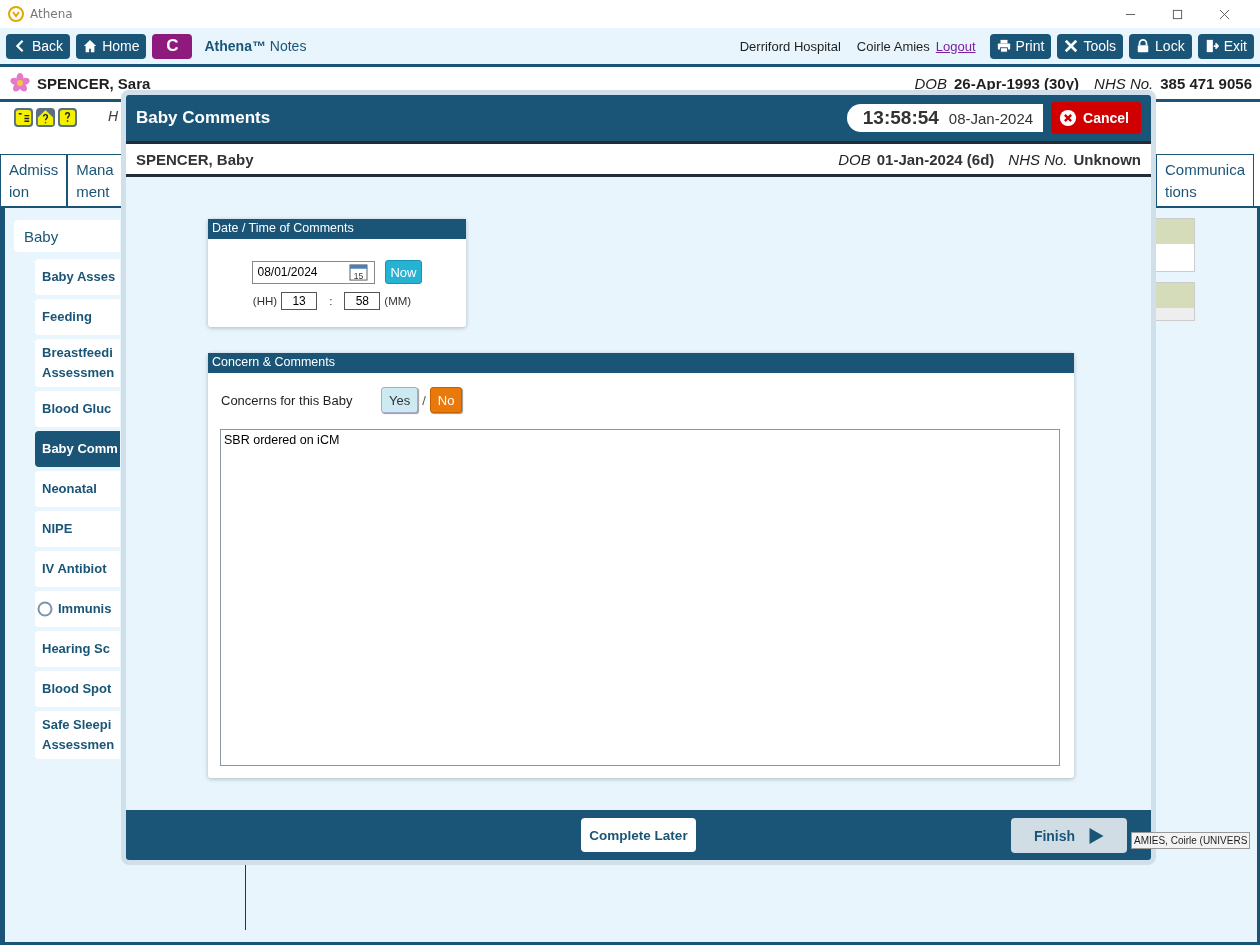  Describe the element at coordinates (314, 272) in the screenshot. I see `date-field: 08/01/2024 15` at that location.